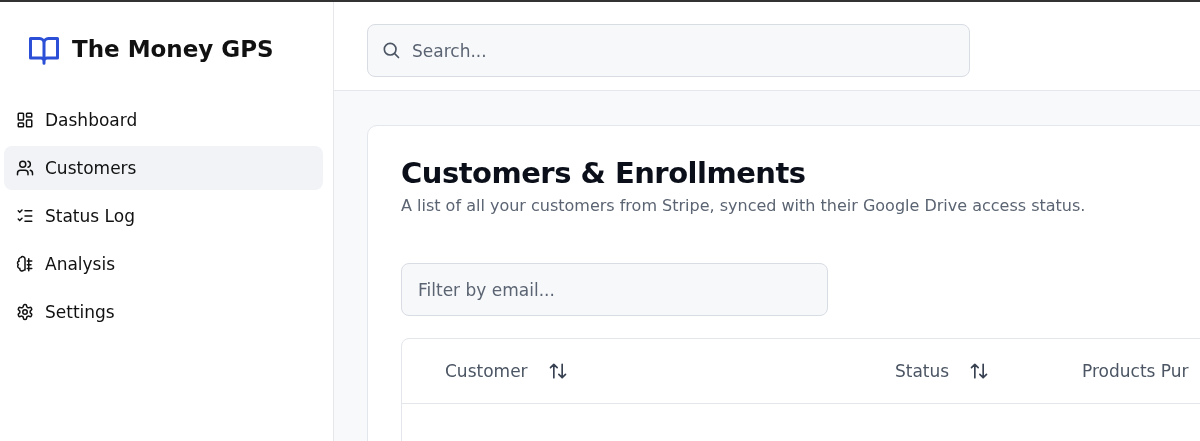 The image size is (1200, 441). I want to click on sidebar-item: Dashboard, so click(163, 120).